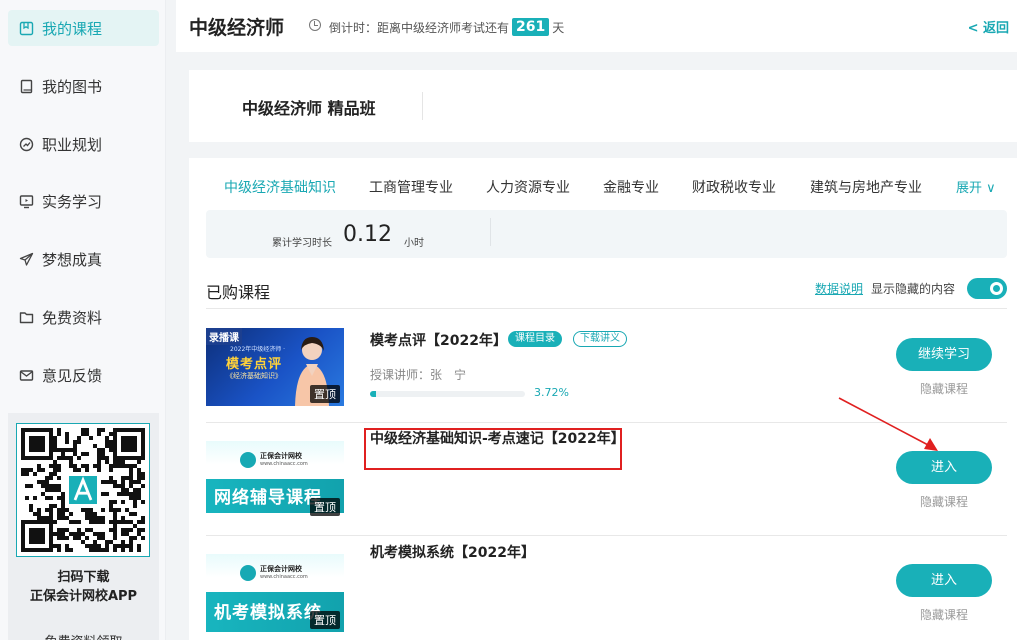 This screenshot has height=640, width=1017. What do you see at coordinates (302, 243) in the screenshot?
I see `study-time-label: 累计学习时长` at bounding box center [302, 243].